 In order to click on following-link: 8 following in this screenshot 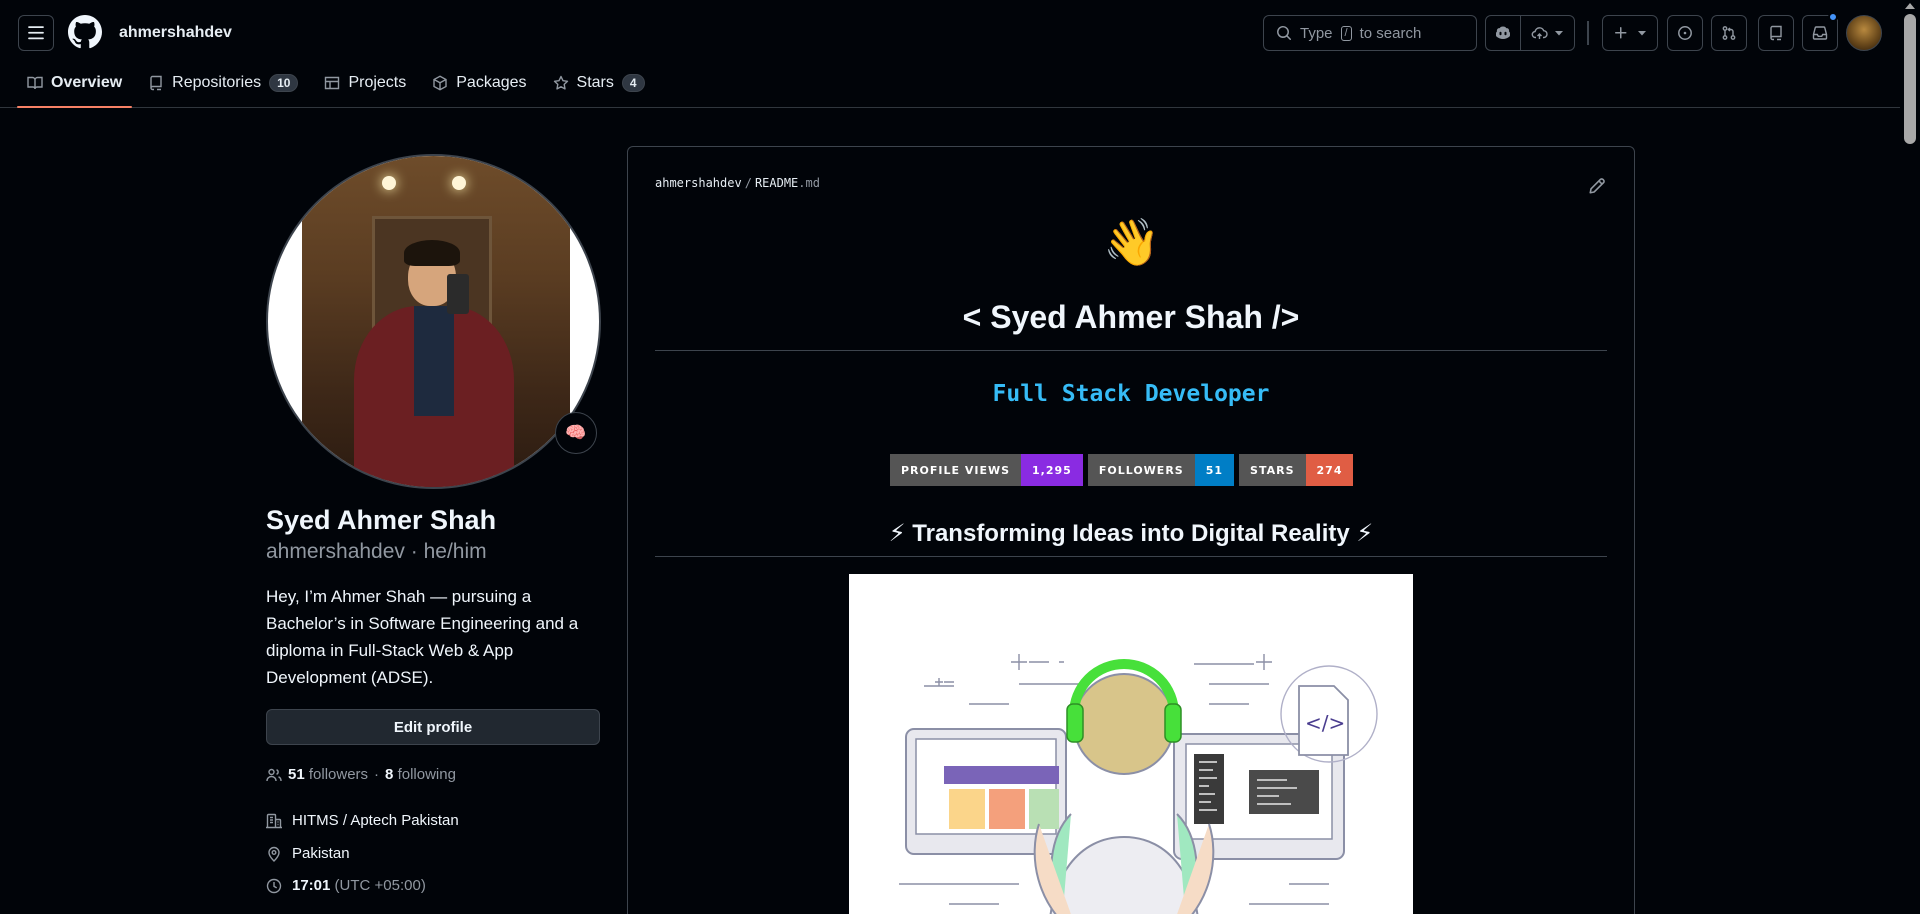, I will do `click(420, 774)`.